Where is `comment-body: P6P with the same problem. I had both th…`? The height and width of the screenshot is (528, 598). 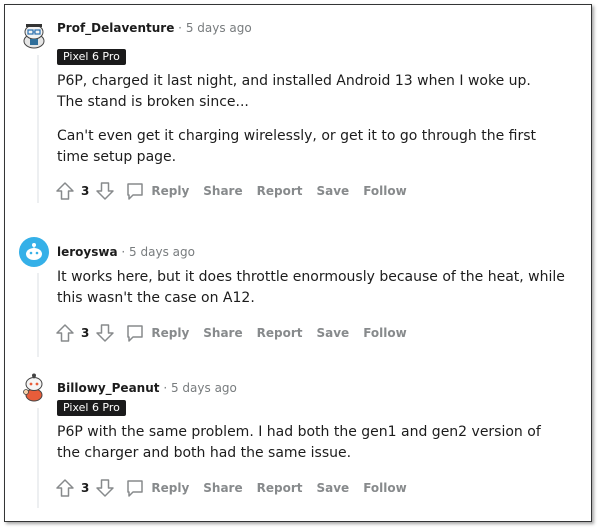
comment-body: P6P with the same problem. I had both th… is located at coordinates (307, 443).